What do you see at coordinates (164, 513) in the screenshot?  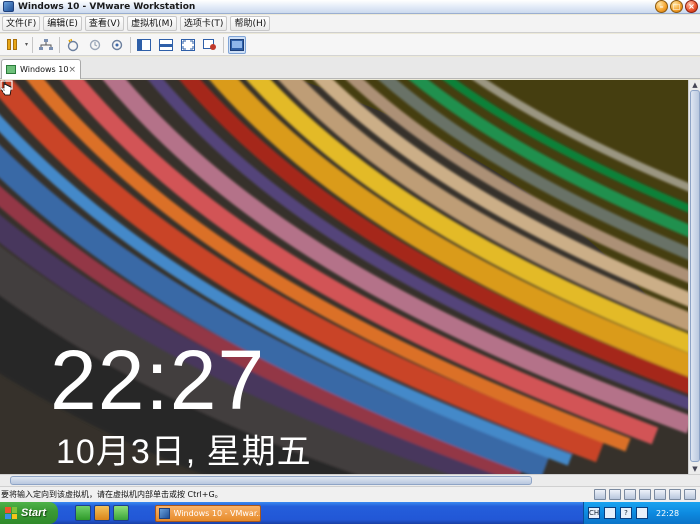 I see `vmware-task-icon` at bounding box center [164, 513].